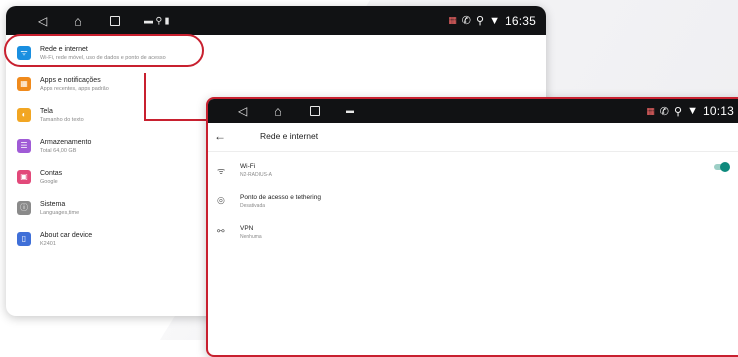 The height and width of the screenshot is (357, 738). Describe the element at coordinates (350, 110) in the screenshot. I see `notification-icon: ▬` at that location.